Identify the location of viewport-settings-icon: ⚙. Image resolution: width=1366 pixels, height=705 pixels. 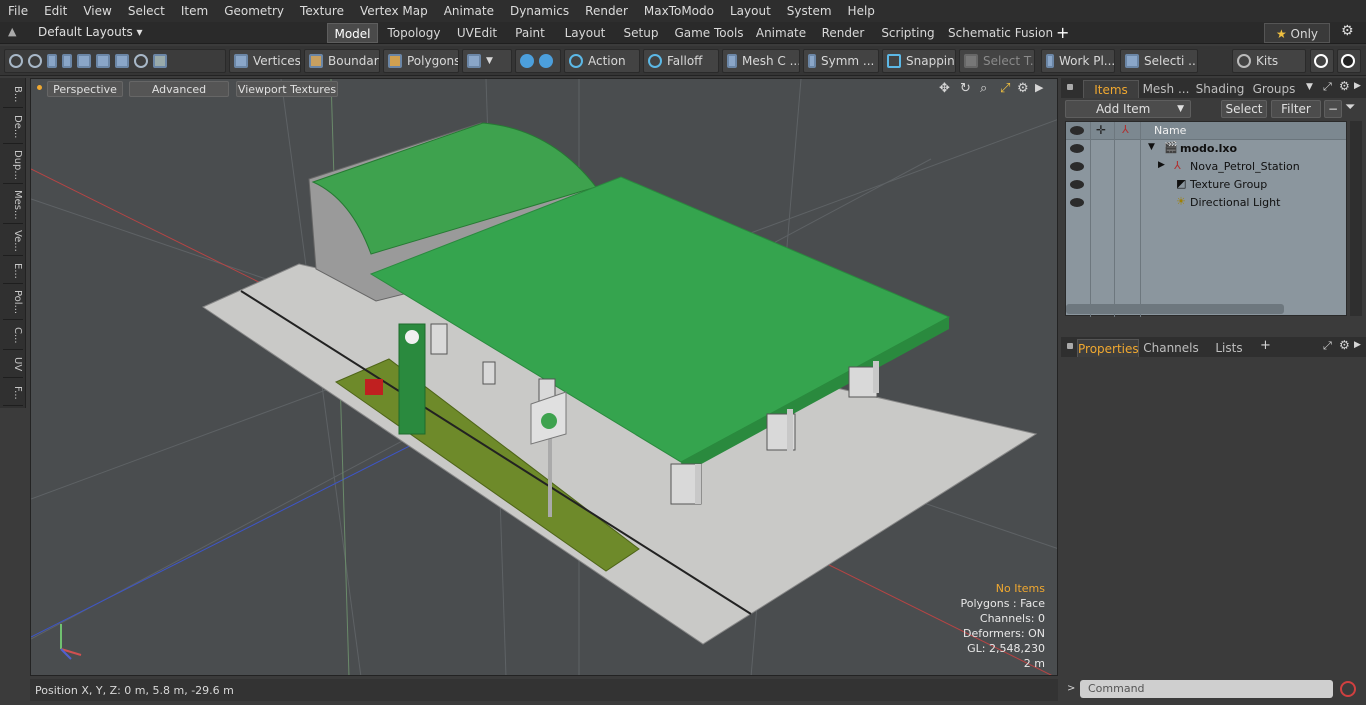
(1023, 88).